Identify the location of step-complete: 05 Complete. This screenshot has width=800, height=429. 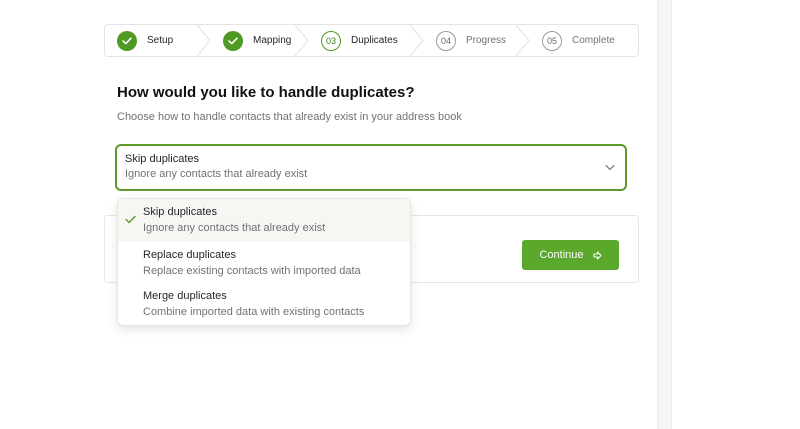
(584, 40).